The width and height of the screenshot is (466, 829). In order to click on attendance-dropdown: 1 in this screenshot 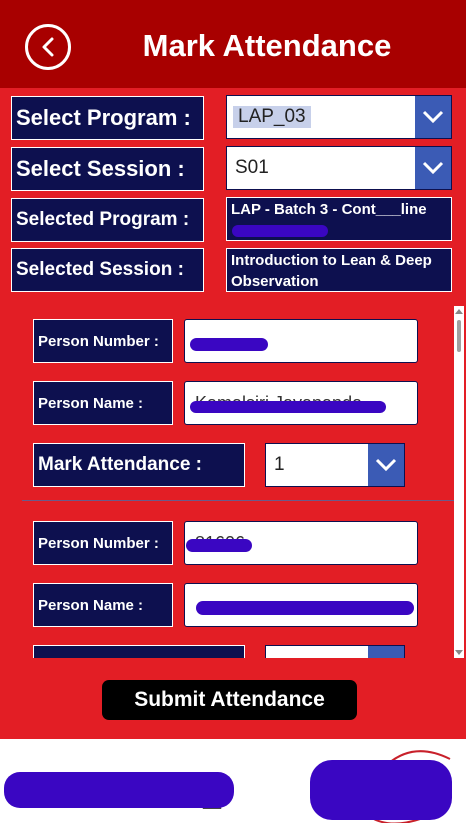, I will do `click(335, 465)`.